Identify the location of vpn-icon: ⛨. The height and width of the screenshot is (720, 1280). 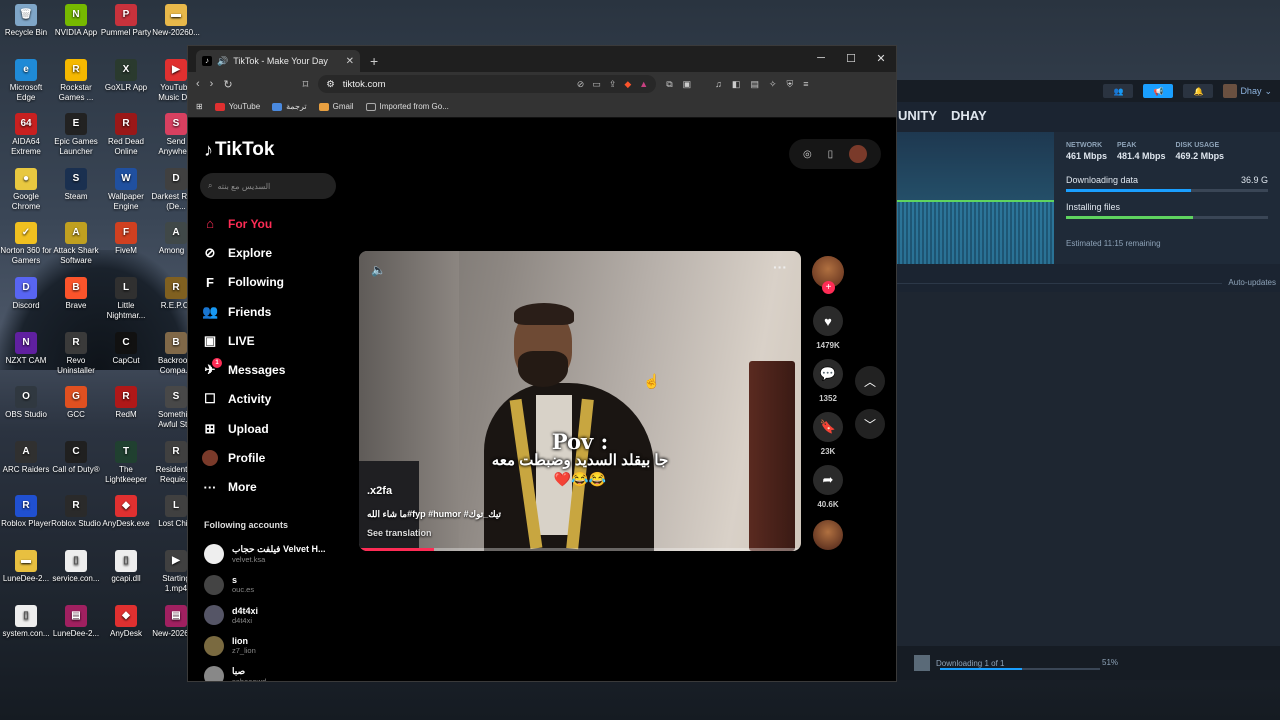
(790, 84).